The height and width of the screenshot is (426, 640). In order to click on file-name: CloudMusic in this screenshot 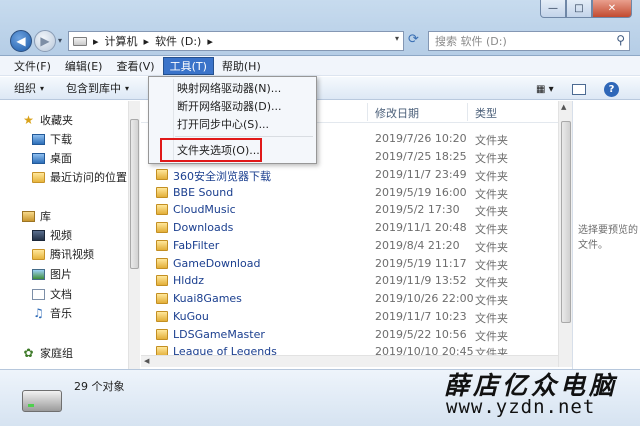, I will do `click(204, 209)`.